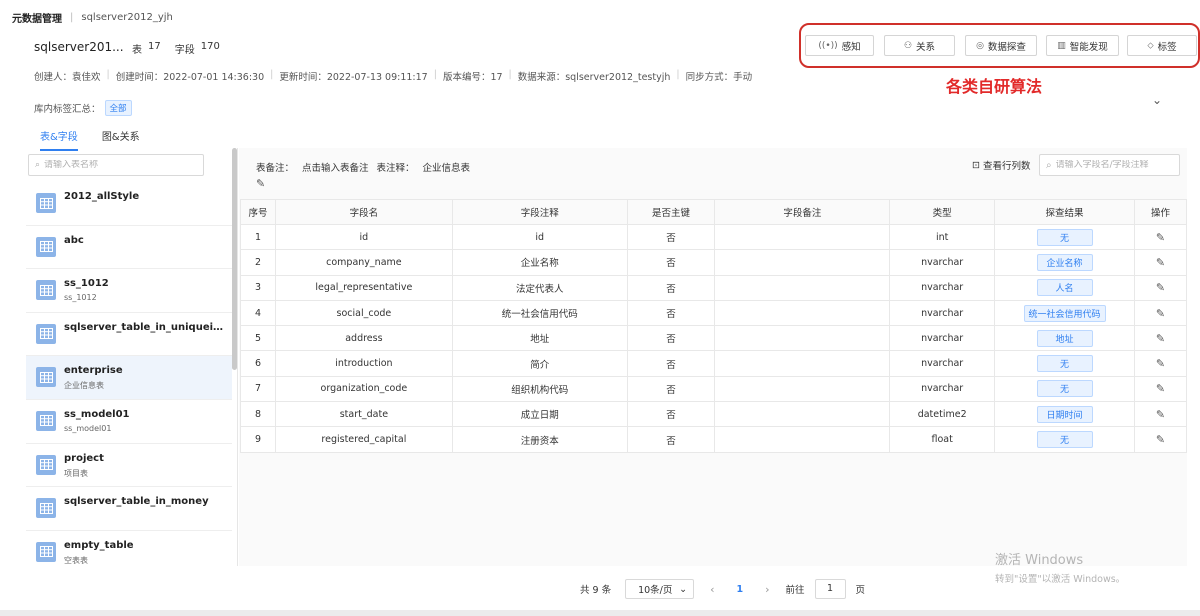 The image size is (1200, 616). What do you see at coordinates (129, 548) in the screenshot?
I see `table-list-item: empty_table 空表表` at bounding box center [129, 548].